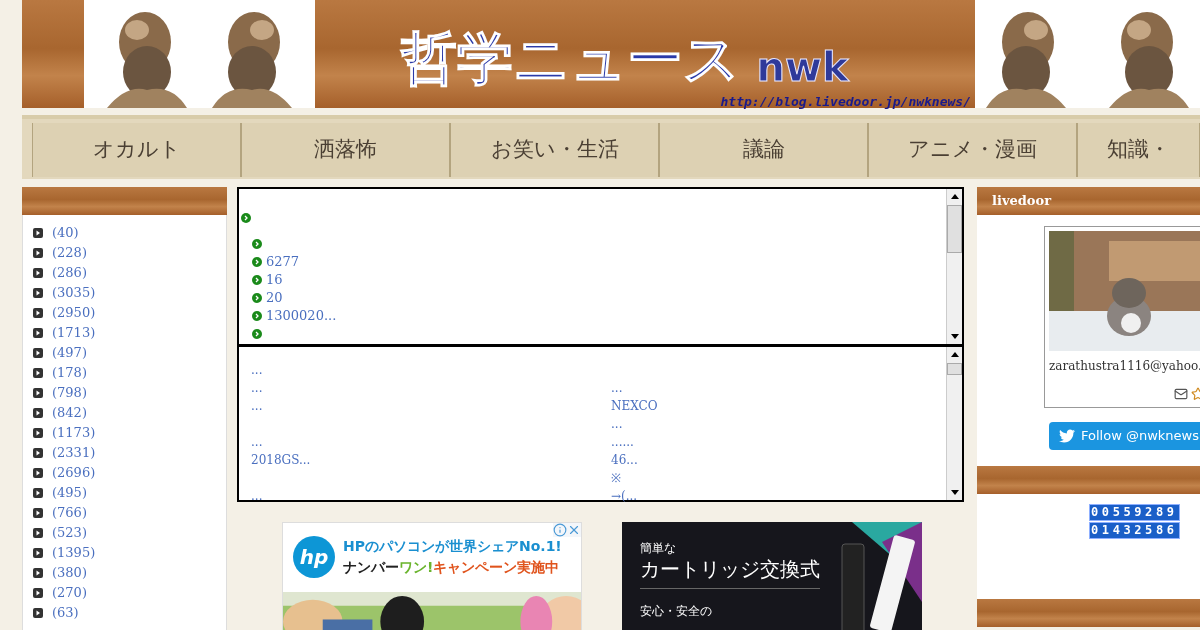  Describe the element at coordinates (69, 493) in the screenshot. I see `category-link: (495)` at that location.